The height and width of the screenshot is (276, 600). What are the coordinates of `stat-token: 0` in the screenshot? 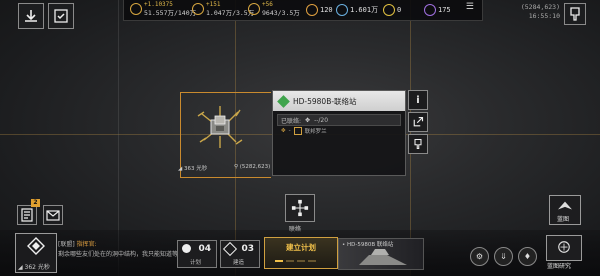 It's located at (392, 10).